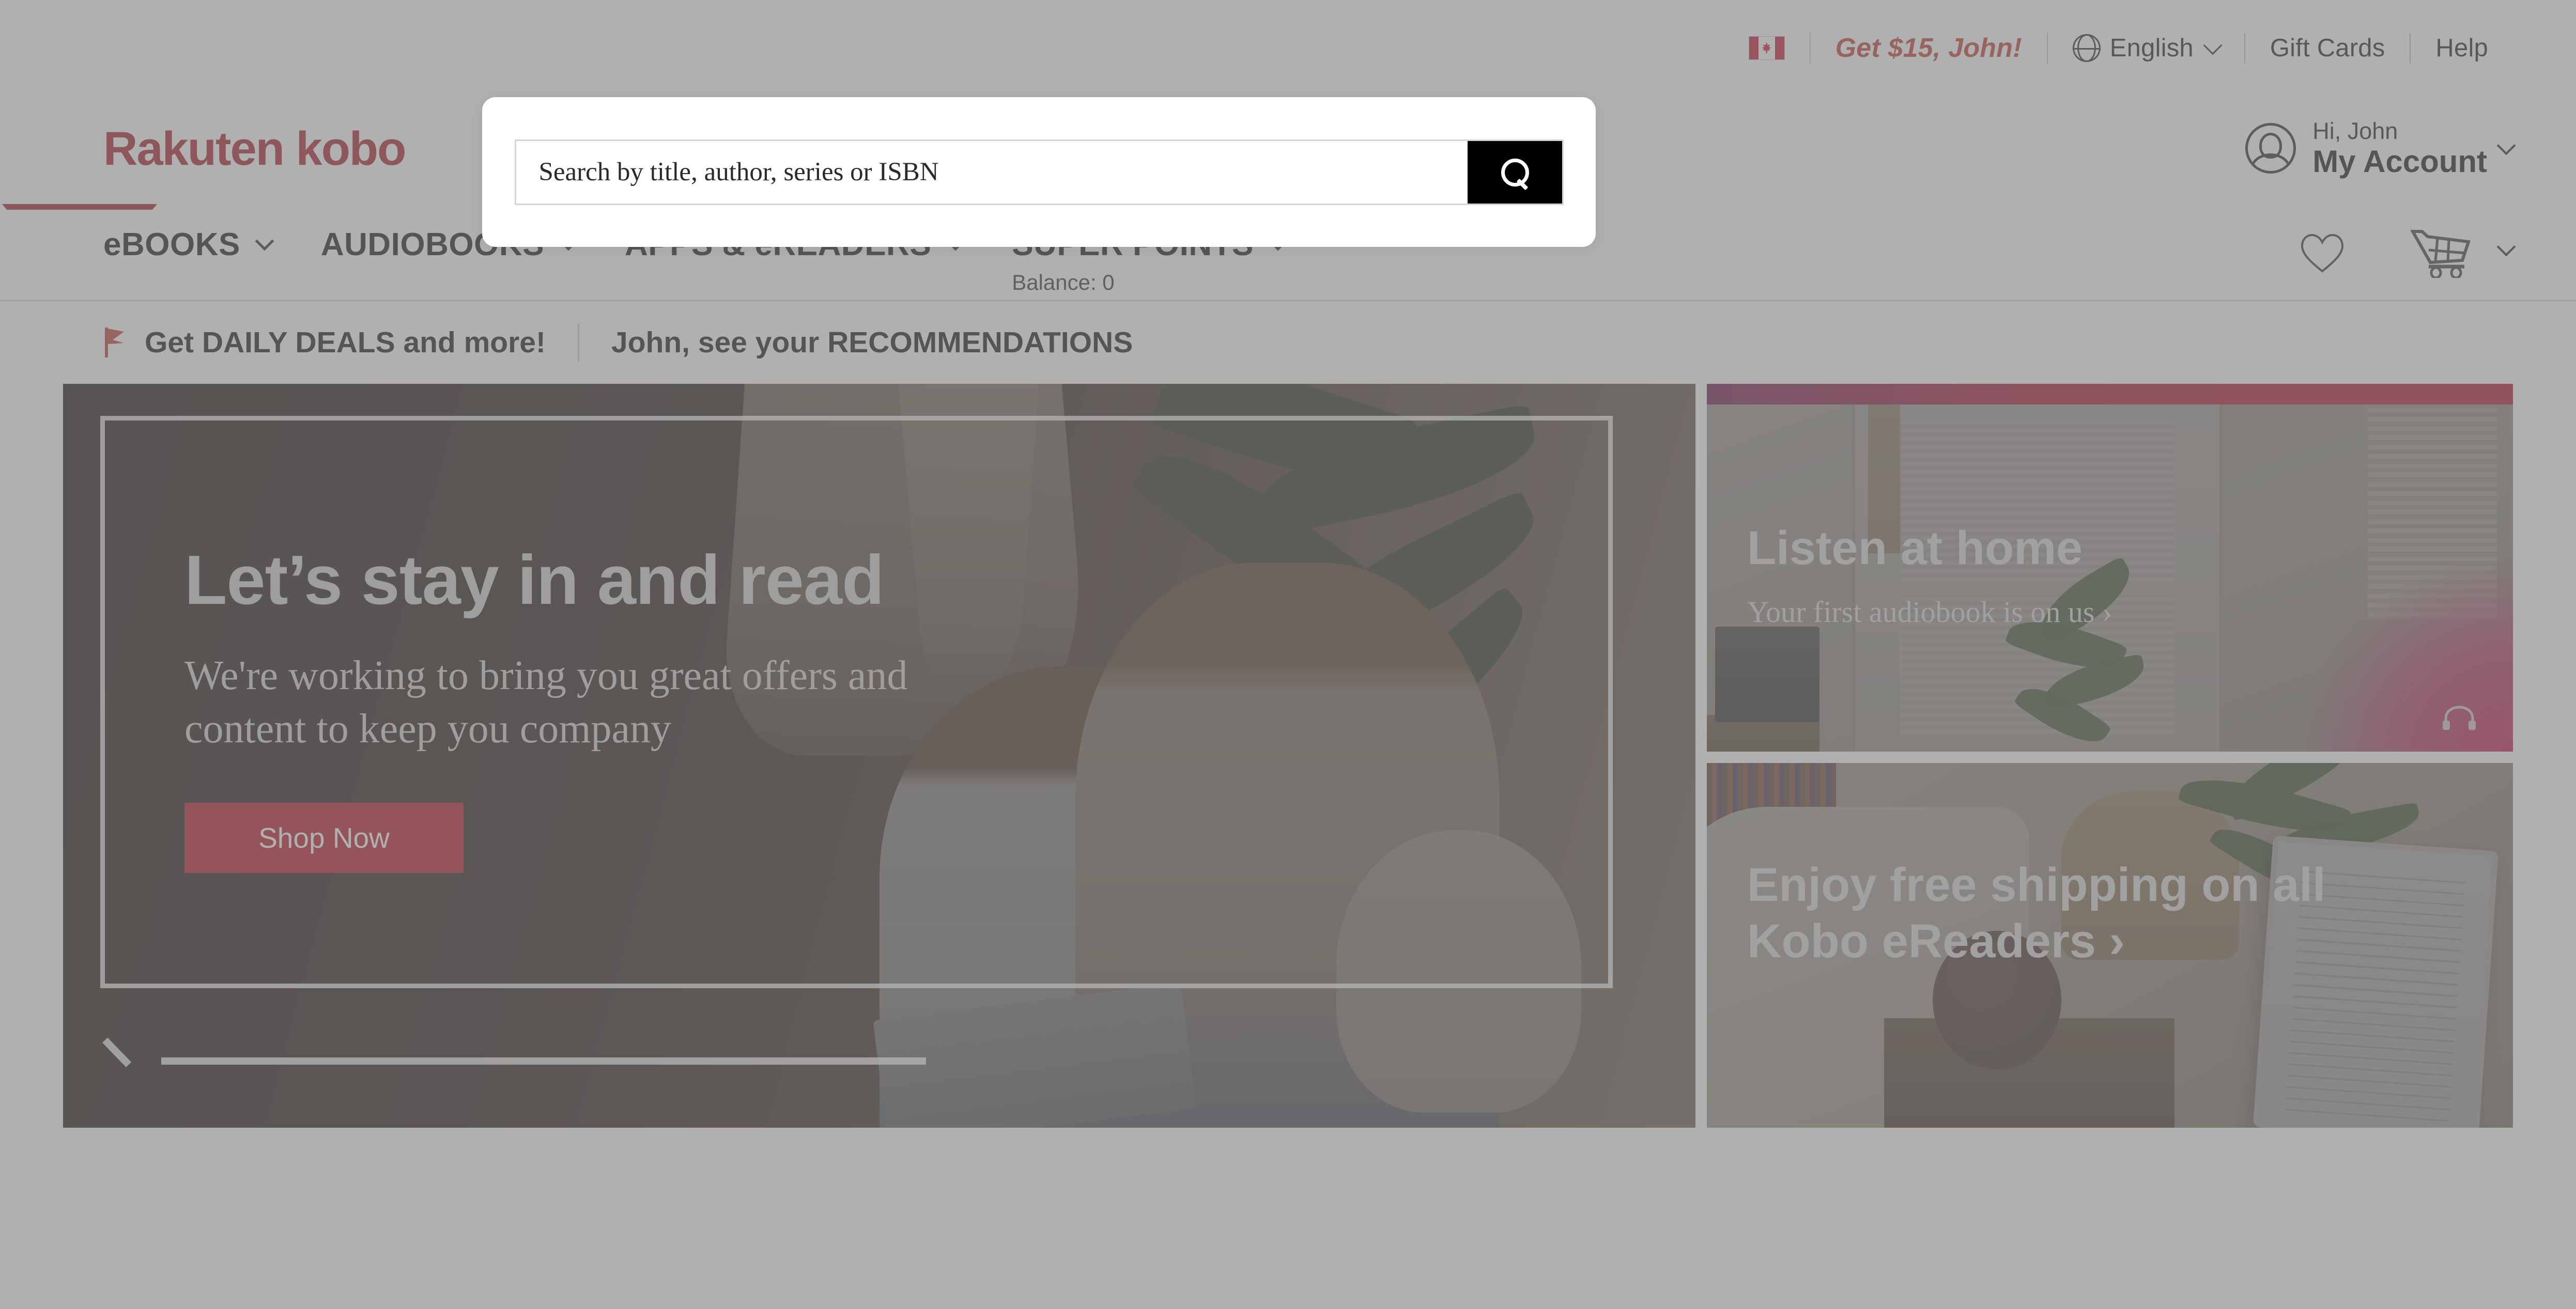  I want to click on search-icon, so click(1515, 172).